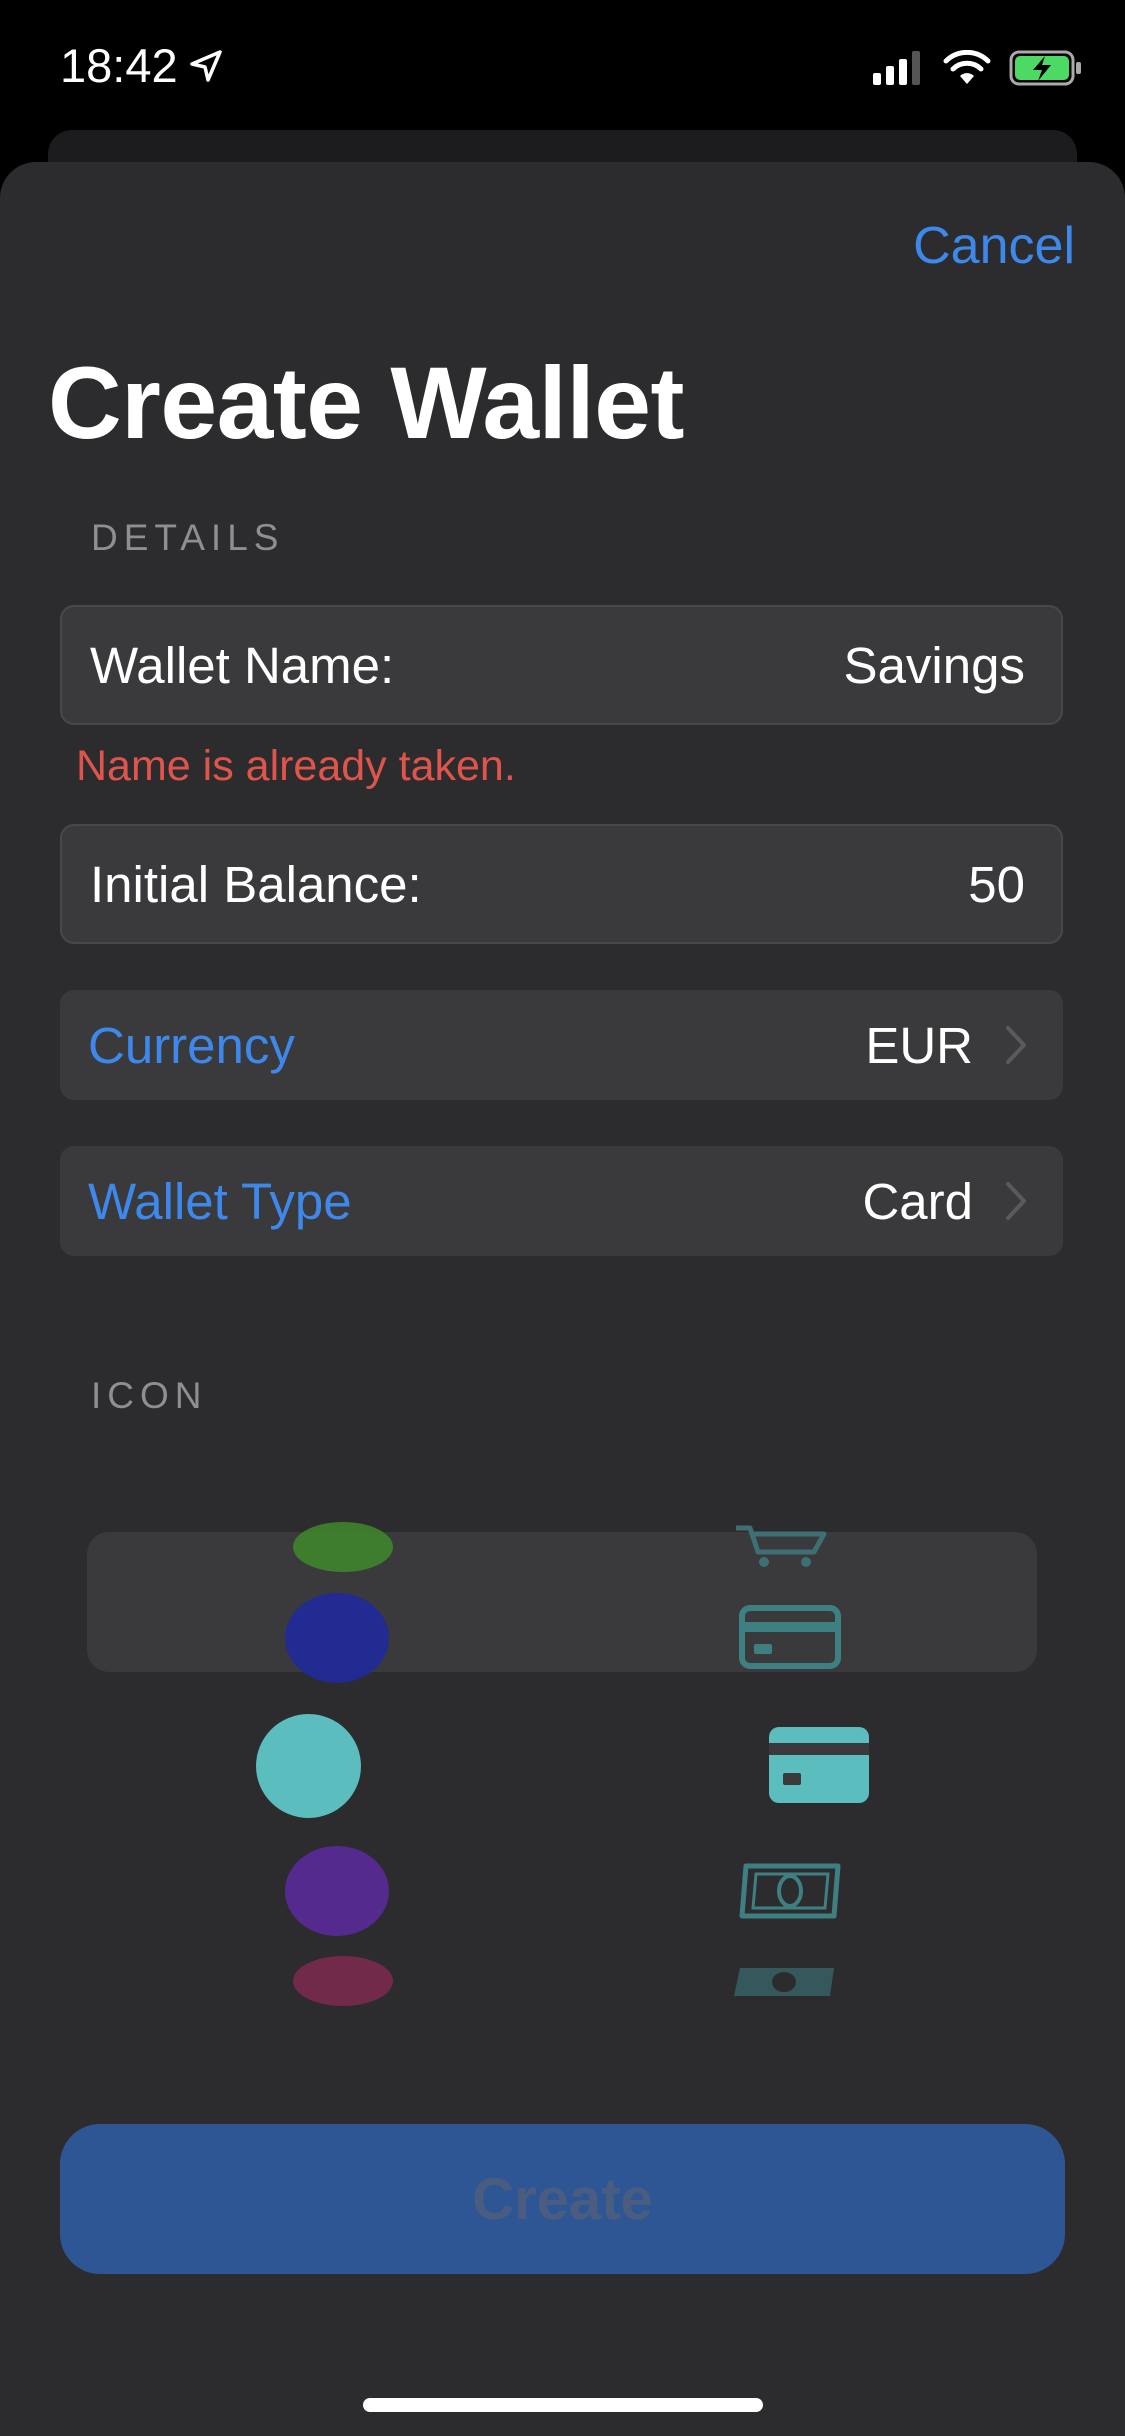 The image size is (1125, 2436). Describe the element at coordinates (561, 884) in the screenshot. I see `initial-balance-field: Initial Balance: 50` at that location.